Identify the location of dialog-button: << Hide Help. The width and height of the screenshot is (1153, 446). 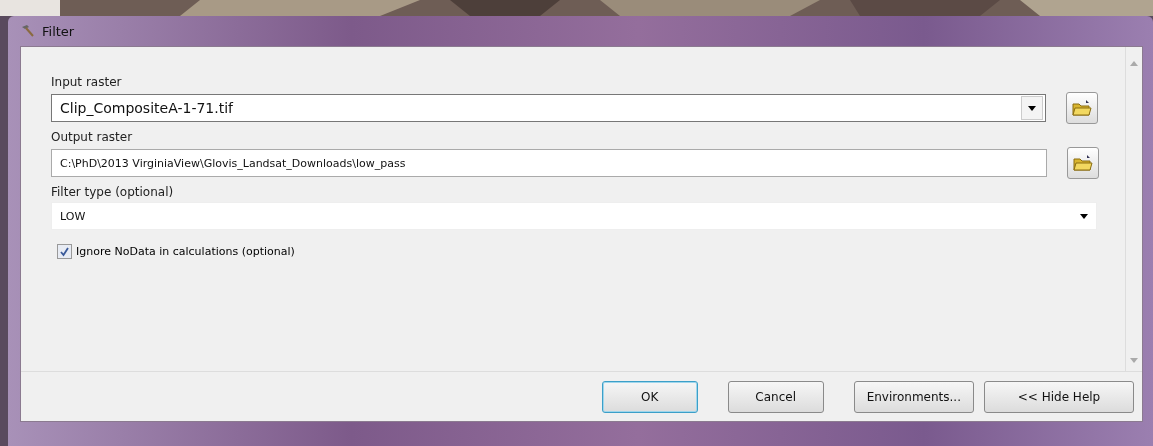
(1059, 397).